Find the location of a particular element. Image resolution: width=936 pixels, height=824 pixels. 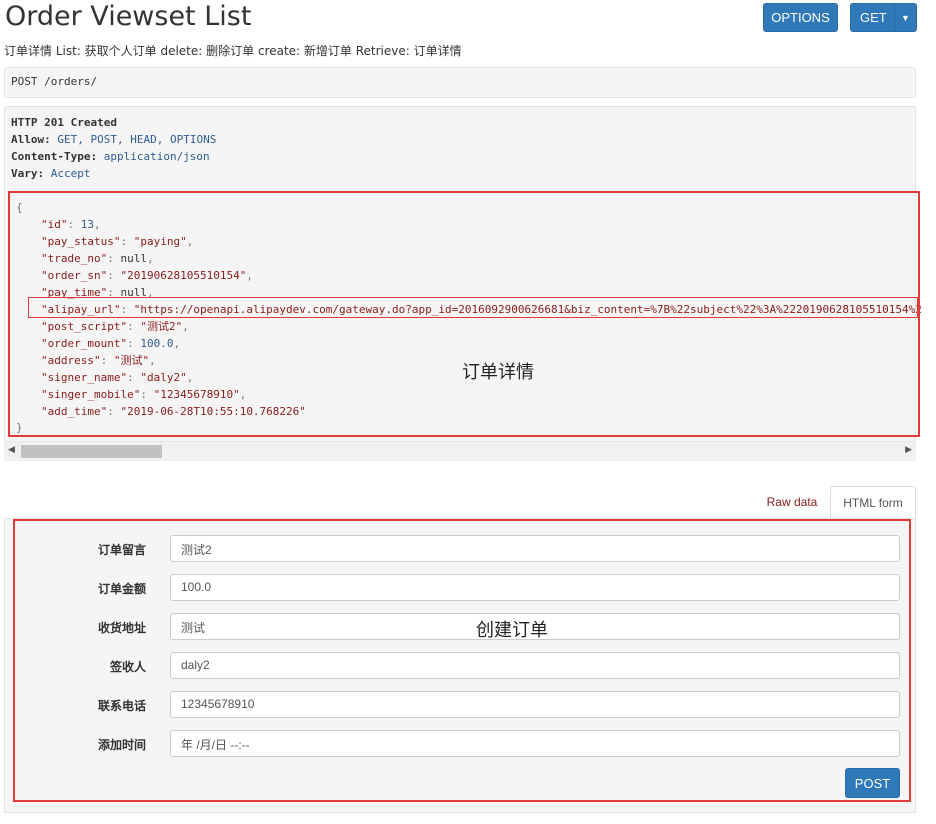

scroll-right-icon: ▶ is located at coordinates (908, 450).